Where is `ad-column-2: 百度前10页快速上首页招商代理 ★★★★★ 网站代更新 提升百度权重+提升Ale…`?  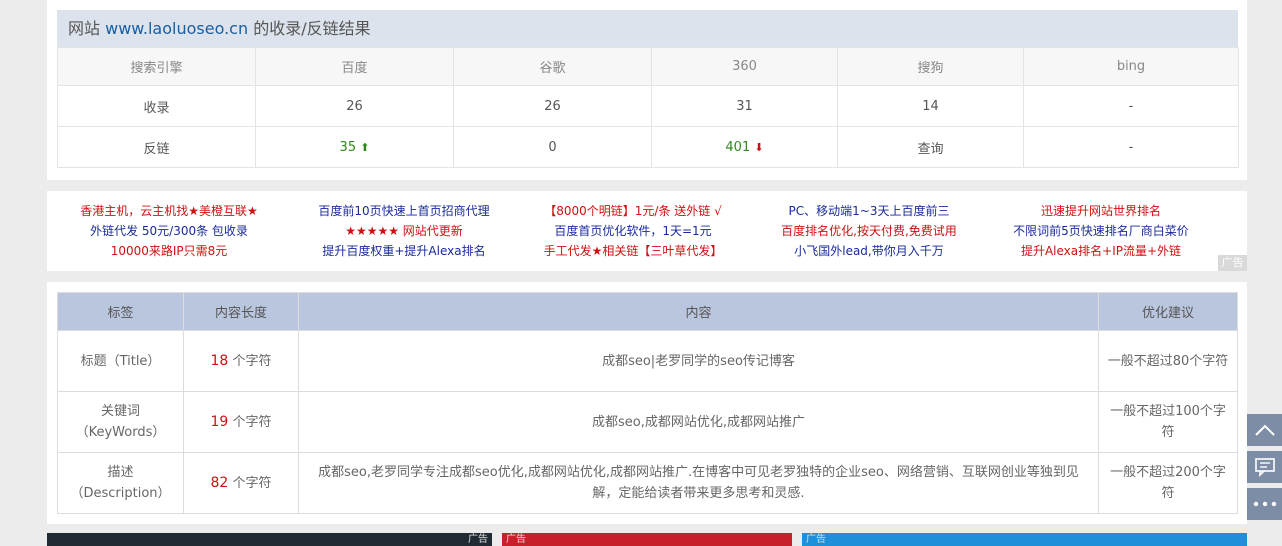
ad-column-2: 百度前10页快速上首页招商代理 ★★★★★ 网站代更新 提升百度权重+提升Ale… is located at coordinates (404, 231).